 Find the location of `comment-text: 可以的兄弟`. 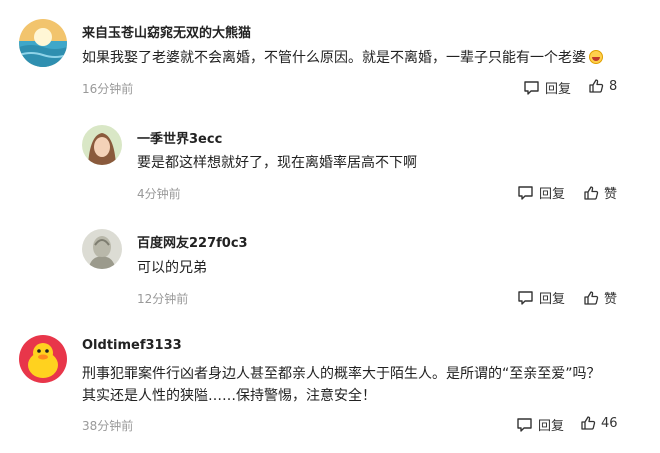

comment-text: 可以的兄弟 is located at coordinates (172, 268).